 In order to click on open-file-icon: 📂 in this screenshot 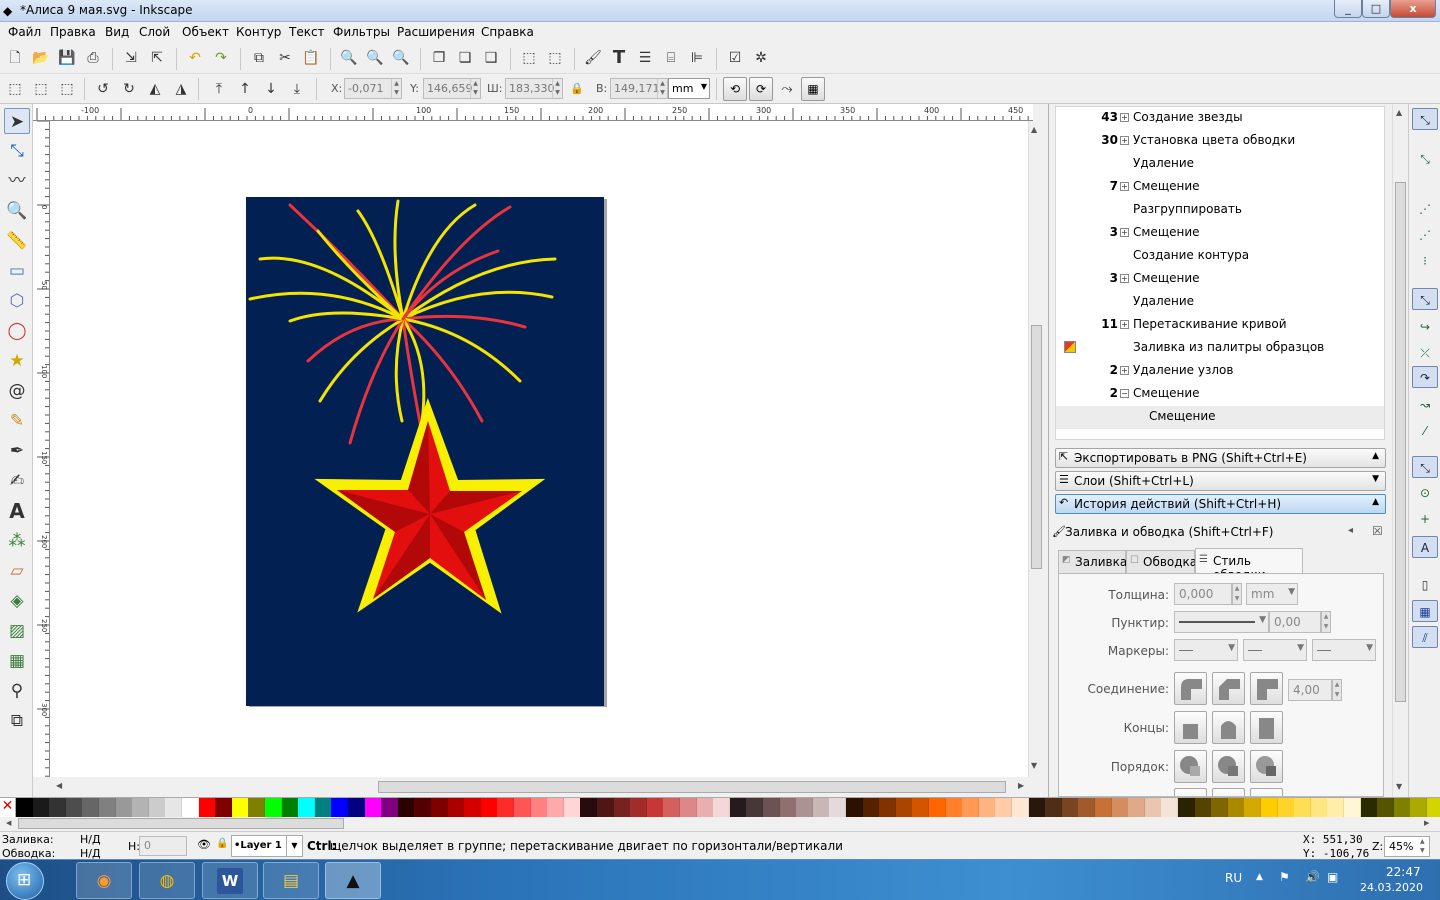, I will do `click(41, 58)`.